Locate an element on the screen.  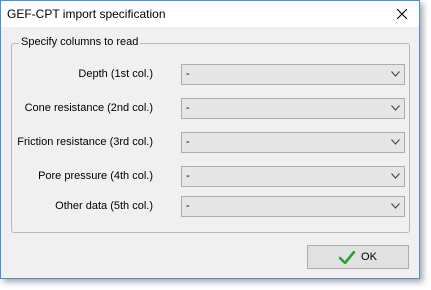
groupbox-legend: Specify columns to read is located at coordinates (80, 42).